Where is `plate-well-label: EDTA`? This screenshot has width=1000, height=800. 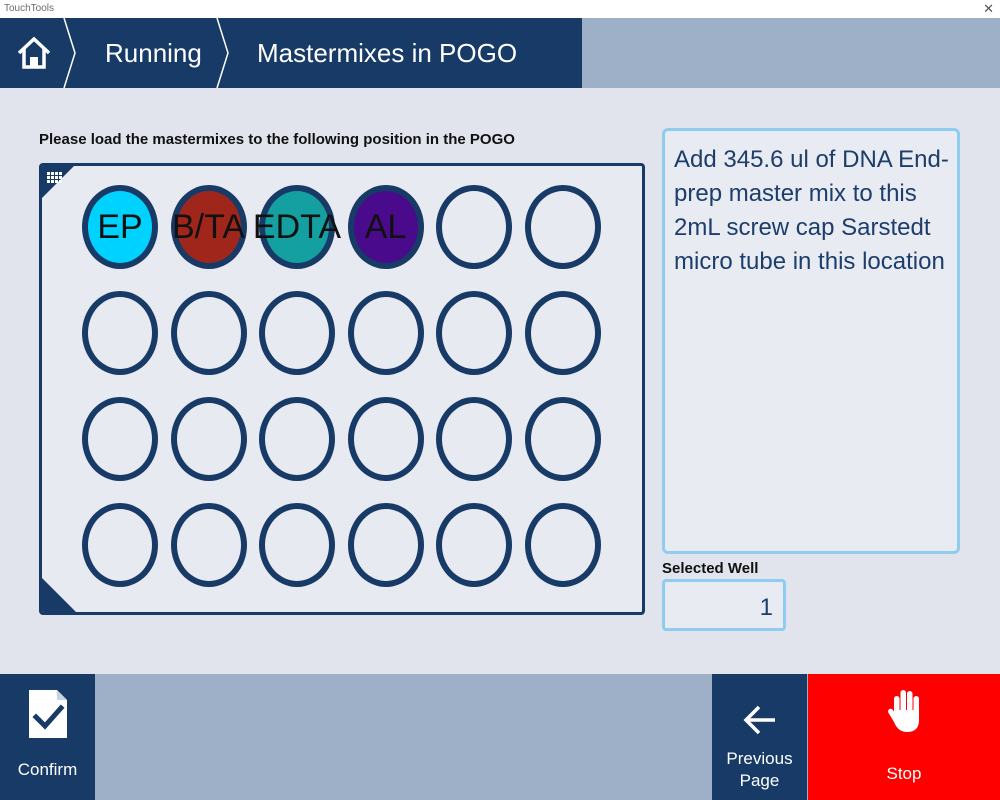
plate-well-label: EDTA is located at coordinates (297, 226).